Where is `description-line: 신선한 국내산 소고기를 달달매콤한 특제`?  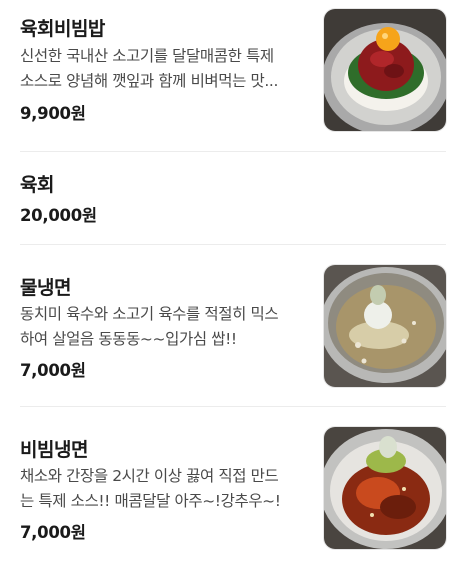
description-line: 신선한 국내산 소고기를 달달매콤한 특제 is located at coordinates (147, 56).